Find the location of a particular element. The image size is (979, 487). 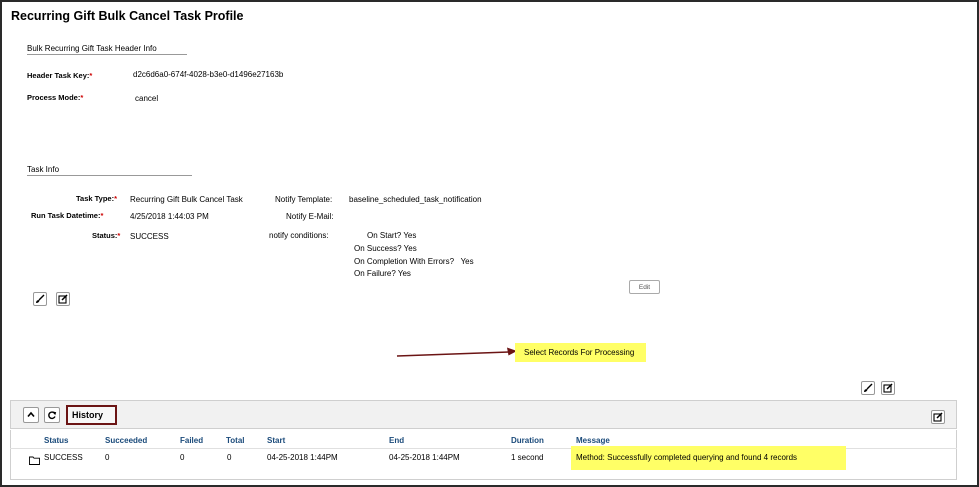

run-task-datetime-value: 4/25/2018 1:44:03 PM is located at coordinates (169, 216).